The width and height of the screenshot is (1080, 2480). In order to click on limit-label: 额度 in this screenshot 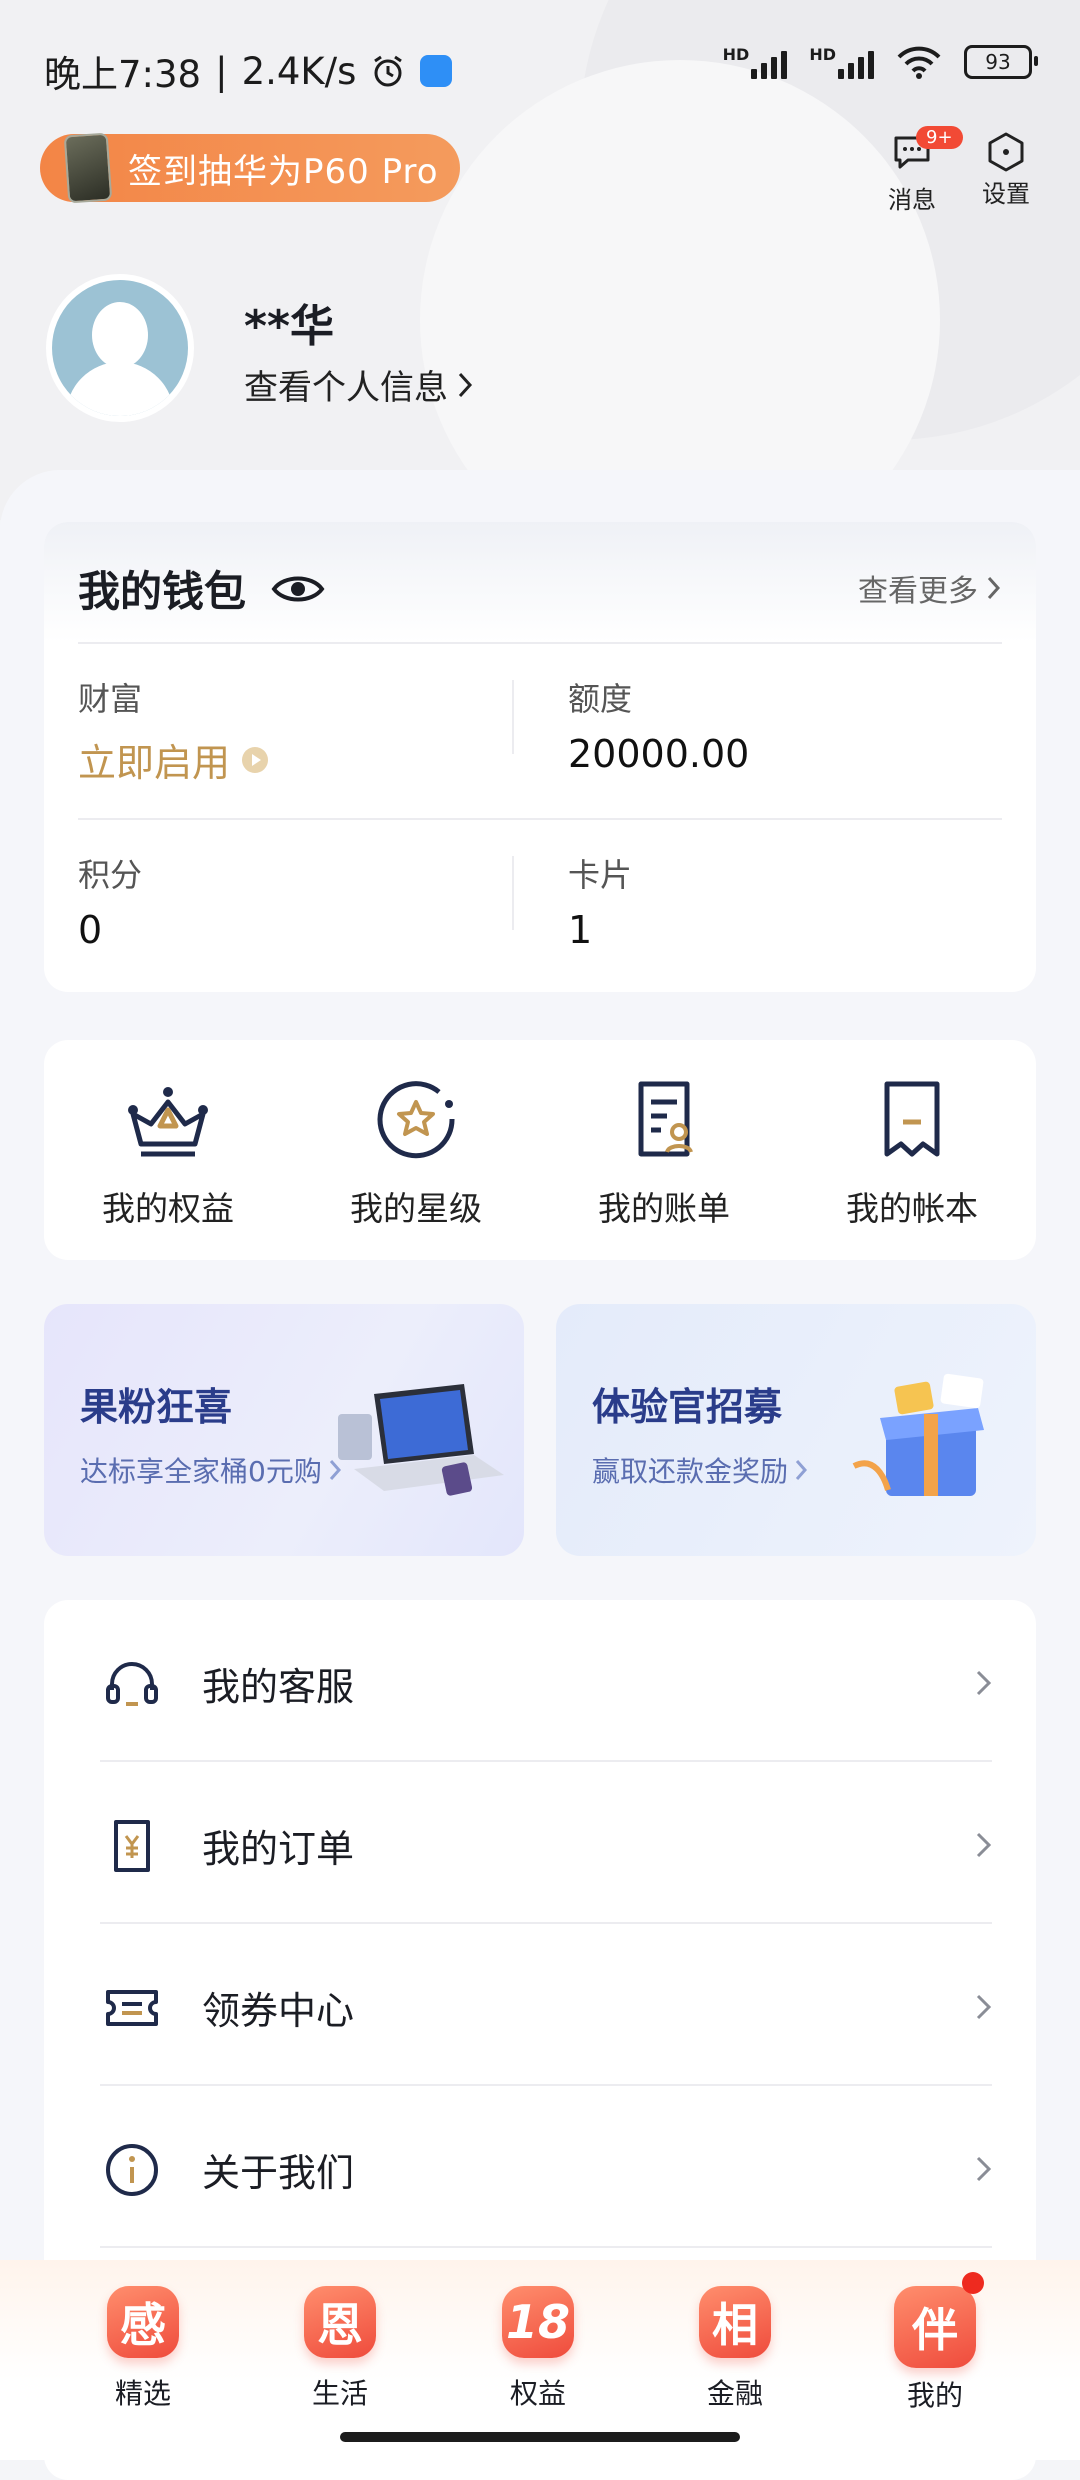, I will do `click(600, 699)`.